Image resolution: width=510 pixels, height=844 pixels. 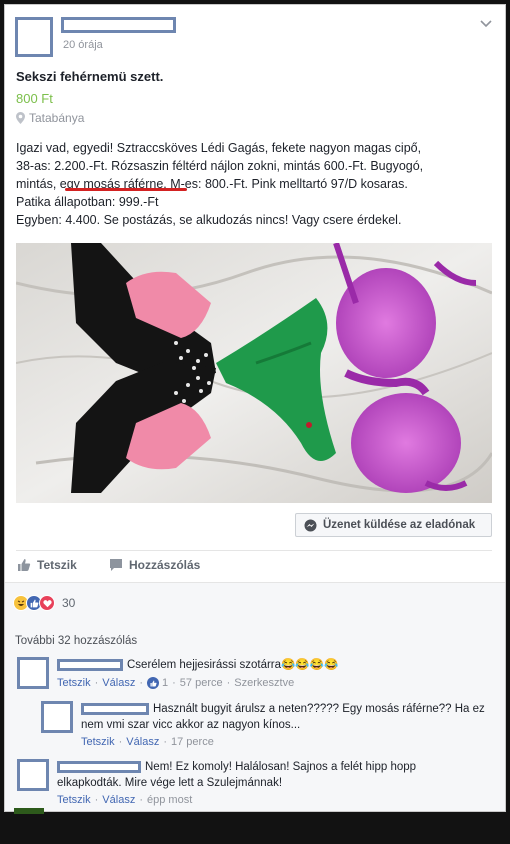 What do you see at coordinates (126, 189) in the screenshot?
I see `red-underline-annotation` at bounding box center [126, 189].